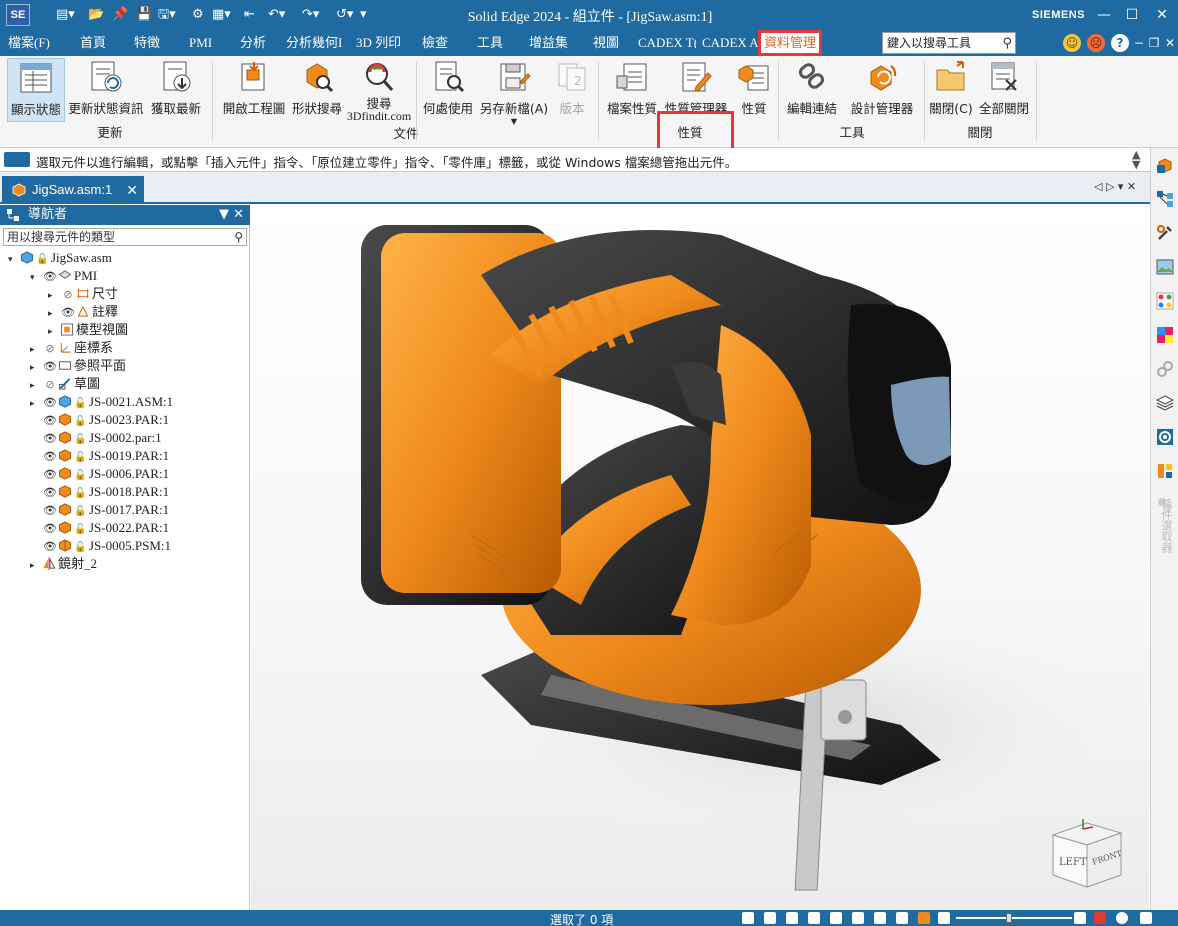 The image size is (1178, 926). What do you see at coordinates (63, 564) in the screenshot?
I see `tree-item: ▸ 鏡射_2` at bounding box center [63, 564].